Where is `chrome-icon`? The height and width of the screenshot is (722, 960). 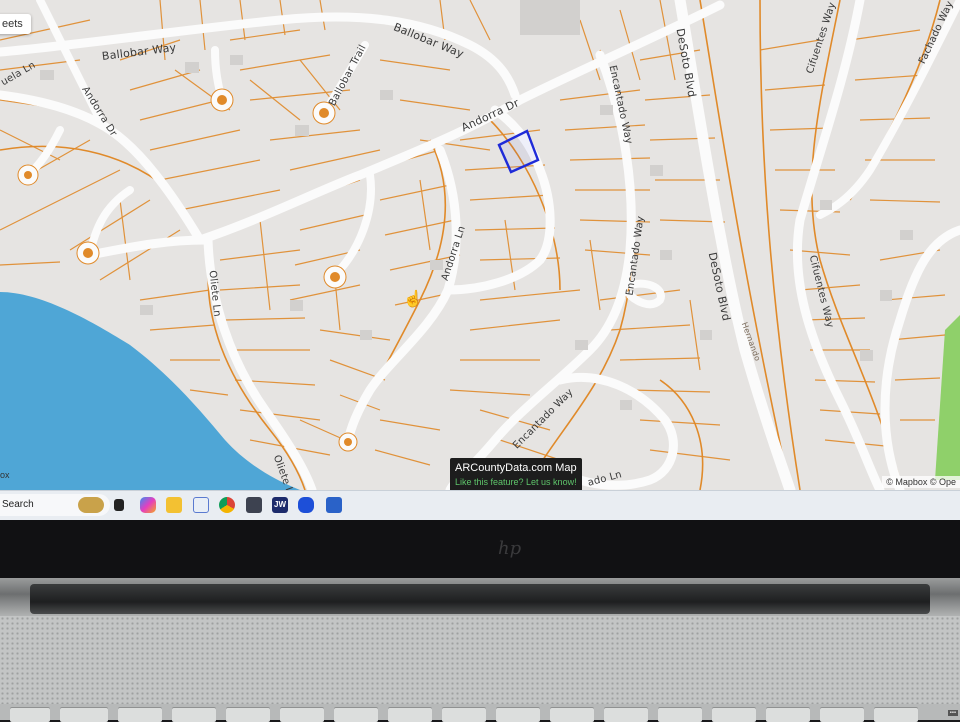
chrome-icon is located at coordinates (227, 505).